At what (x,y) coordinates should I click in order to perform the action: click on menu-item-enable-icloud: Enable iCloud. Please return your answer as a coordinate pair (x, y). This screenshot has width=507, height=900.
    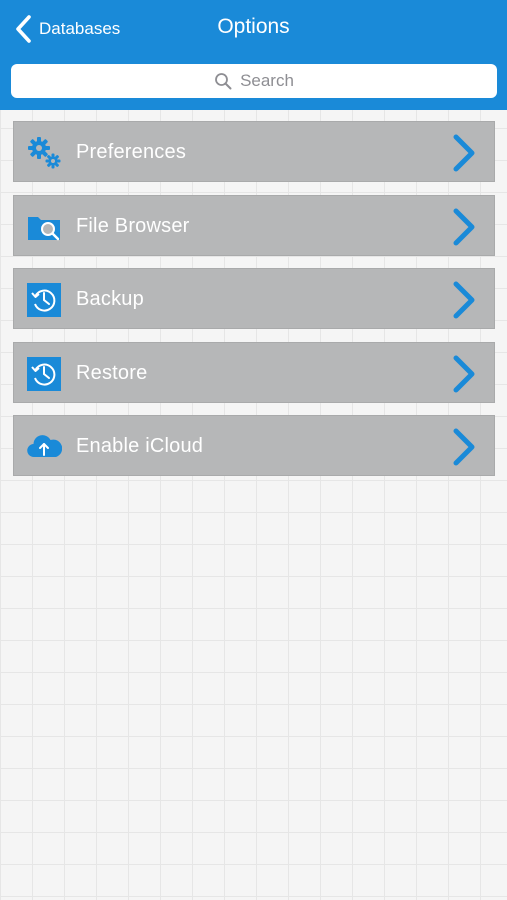
    Looking at the image, I should click on (254, 445).